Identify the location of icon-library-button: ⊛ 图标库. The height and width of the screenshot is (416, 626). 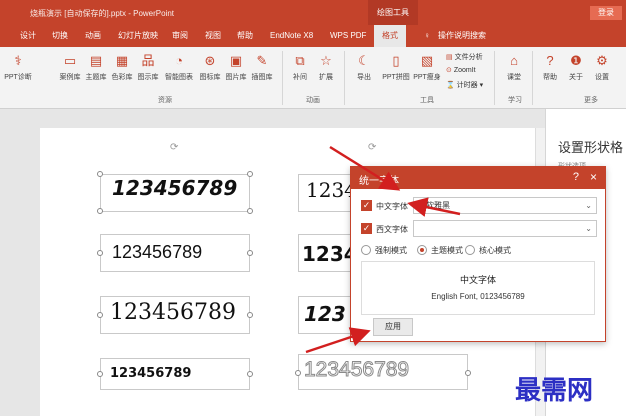
(210, 67).